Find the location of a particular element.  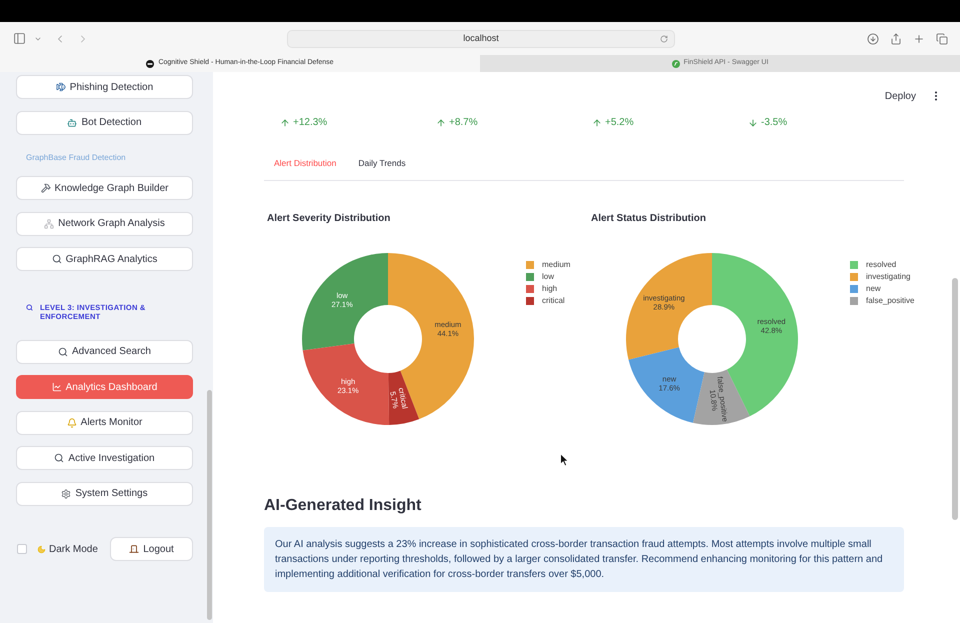

insight-callout: Our AI analysis suggests a 23% increase in sophisticated cross-border transaction fraud attempts. Most attempts involve multiple small transactions under reporting thresholds, followed by a larger consolidated transfer. Recommend enhancing monitoring for this pattern and implementing additional verification for cross-border transfers over $5,000. is located at coordinates (584, 559).